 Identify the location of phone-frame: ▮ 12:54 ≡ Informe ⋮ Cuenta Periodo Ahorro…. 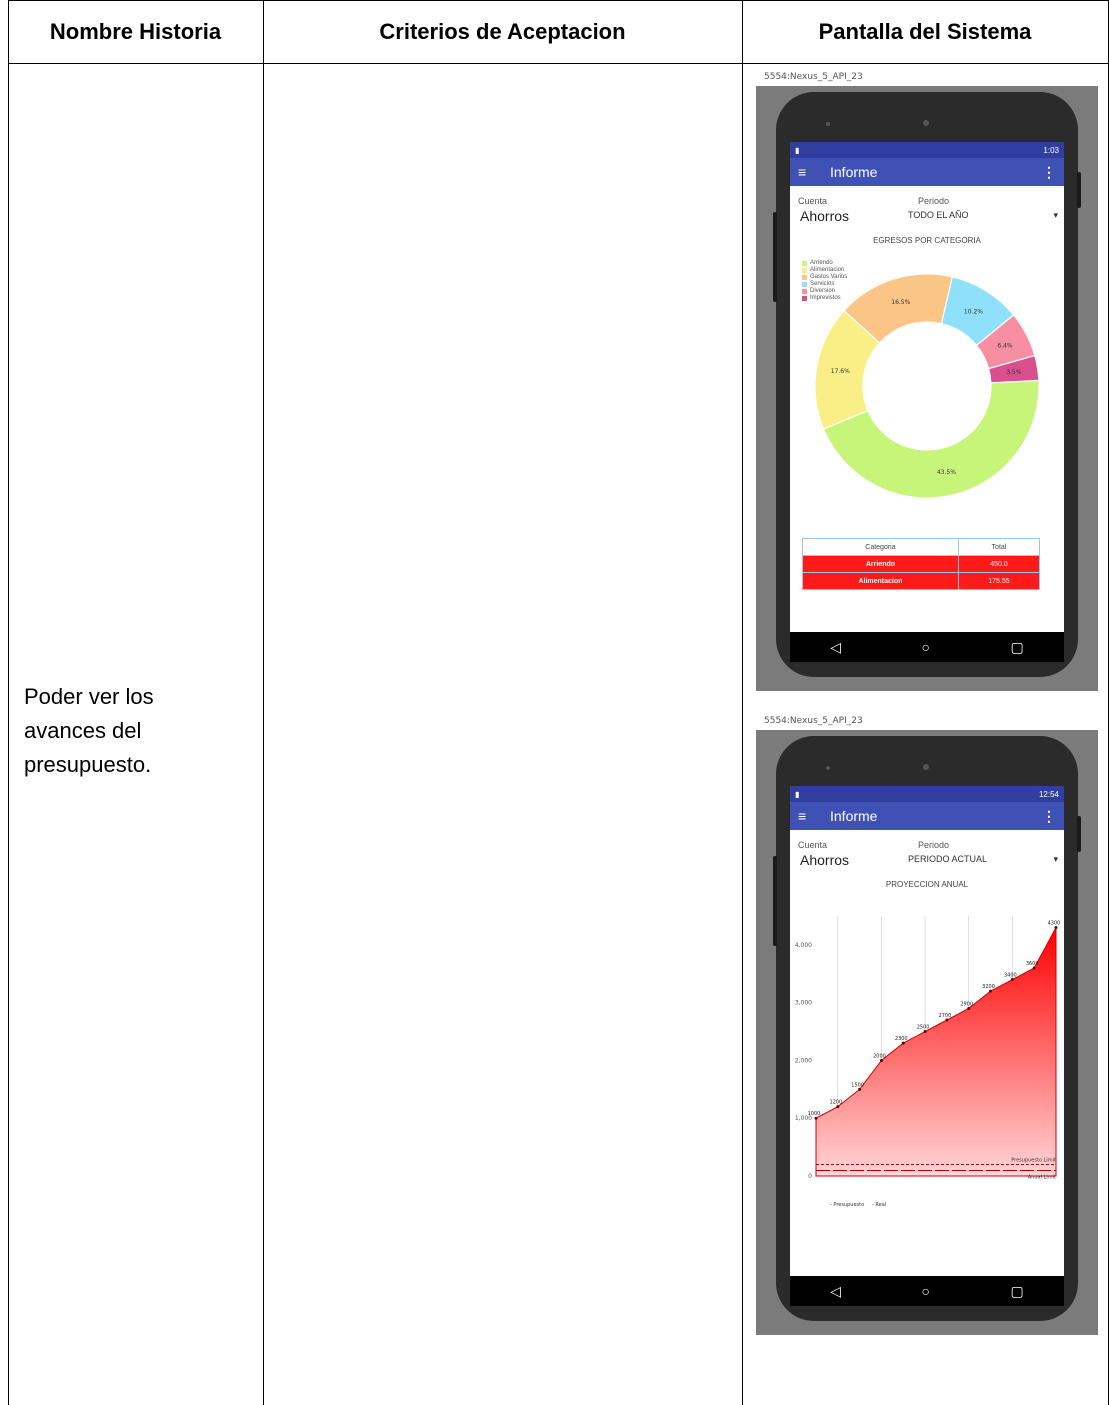
(927, 1028).